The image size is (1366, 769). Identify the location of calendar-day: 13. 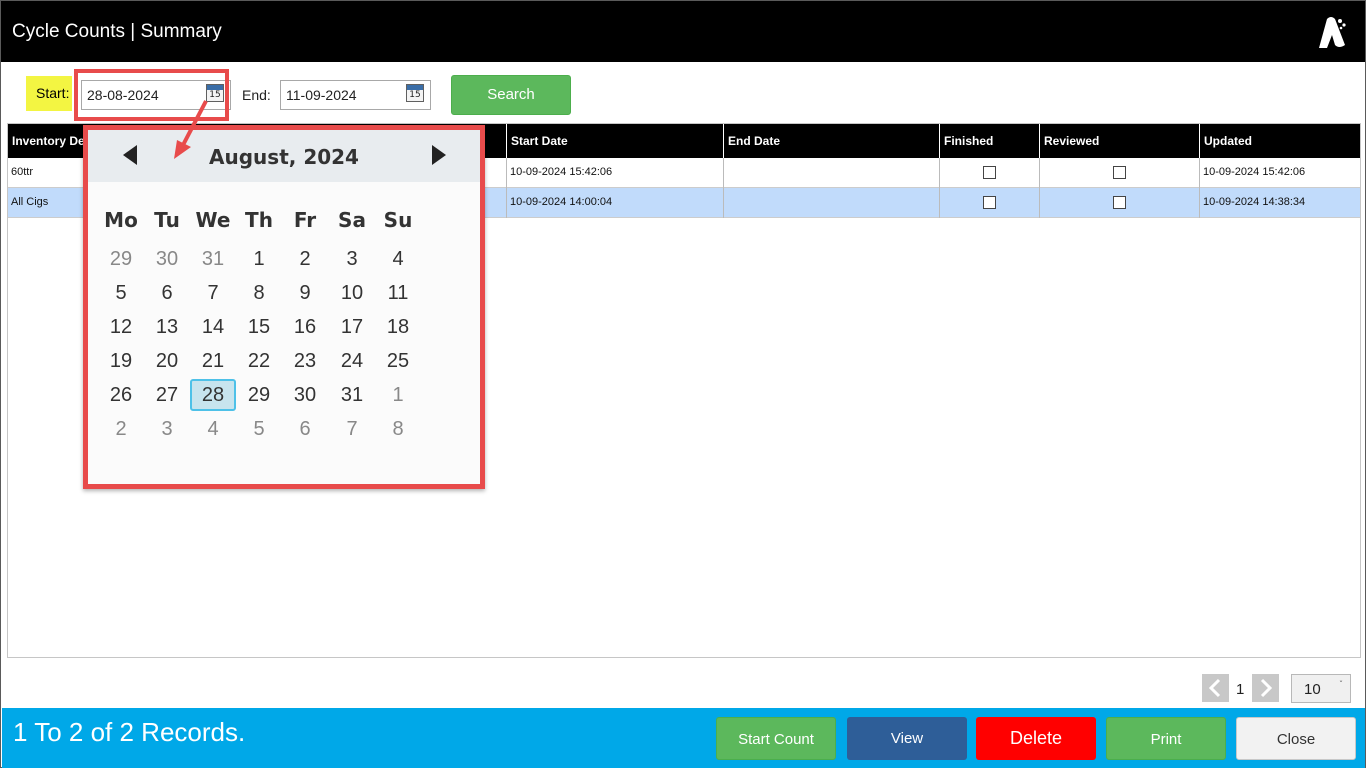
(167, 327).